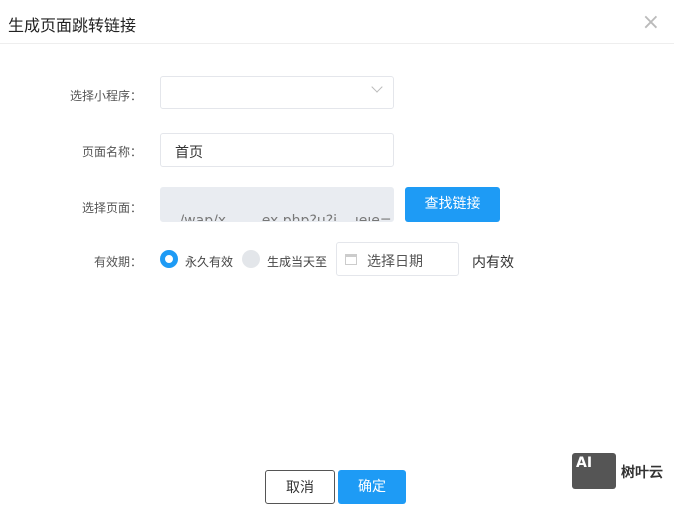 The image size is (674, 505). Describe the element at coordinates (337, 22) in the screenshot. I see `dialog-header: 生成页面跳转链接 ×` at that location.